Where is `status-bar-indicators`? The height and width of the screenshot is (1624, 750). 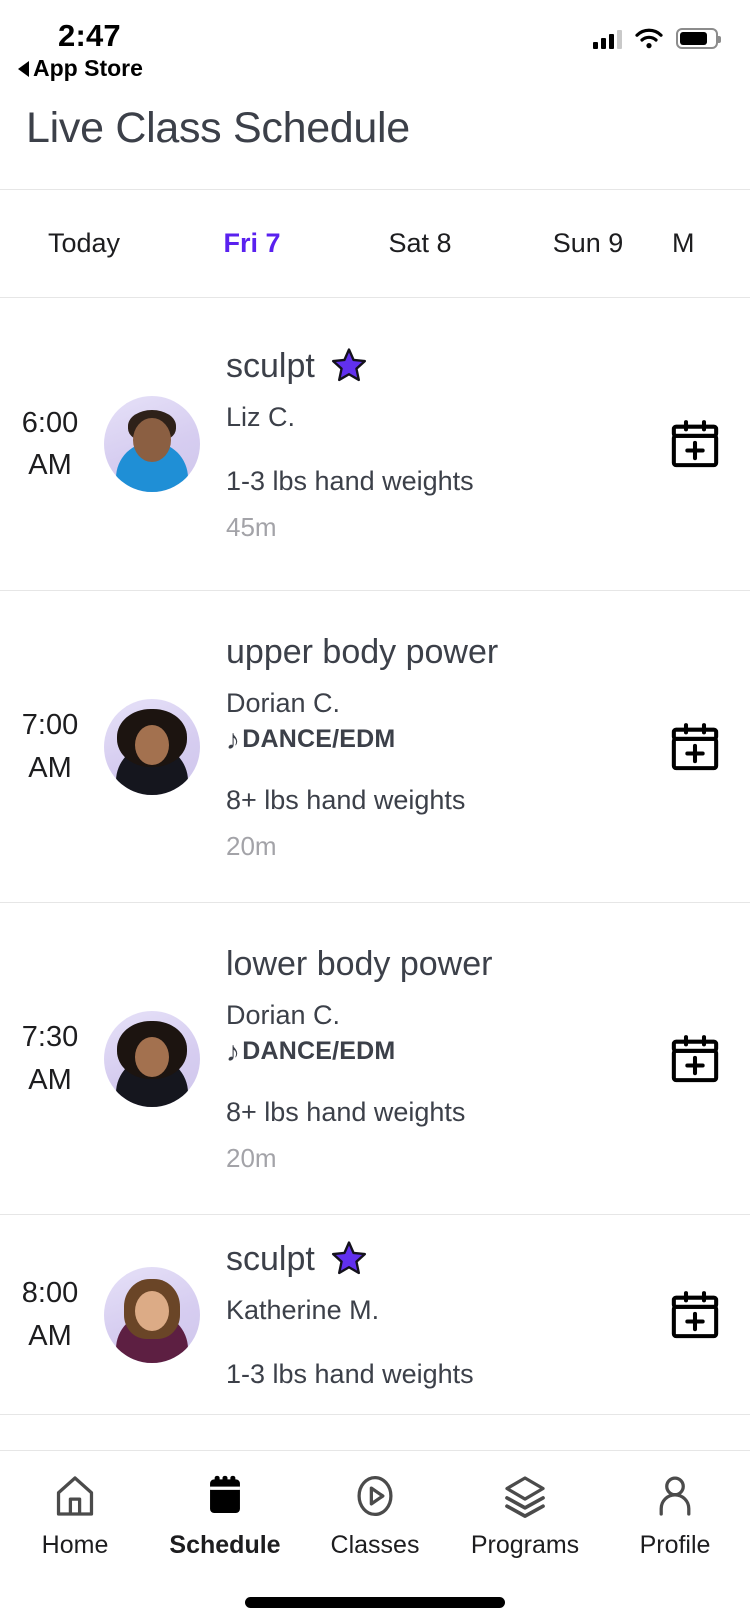
status-bar-indicators is located at coordinates (657, 38).